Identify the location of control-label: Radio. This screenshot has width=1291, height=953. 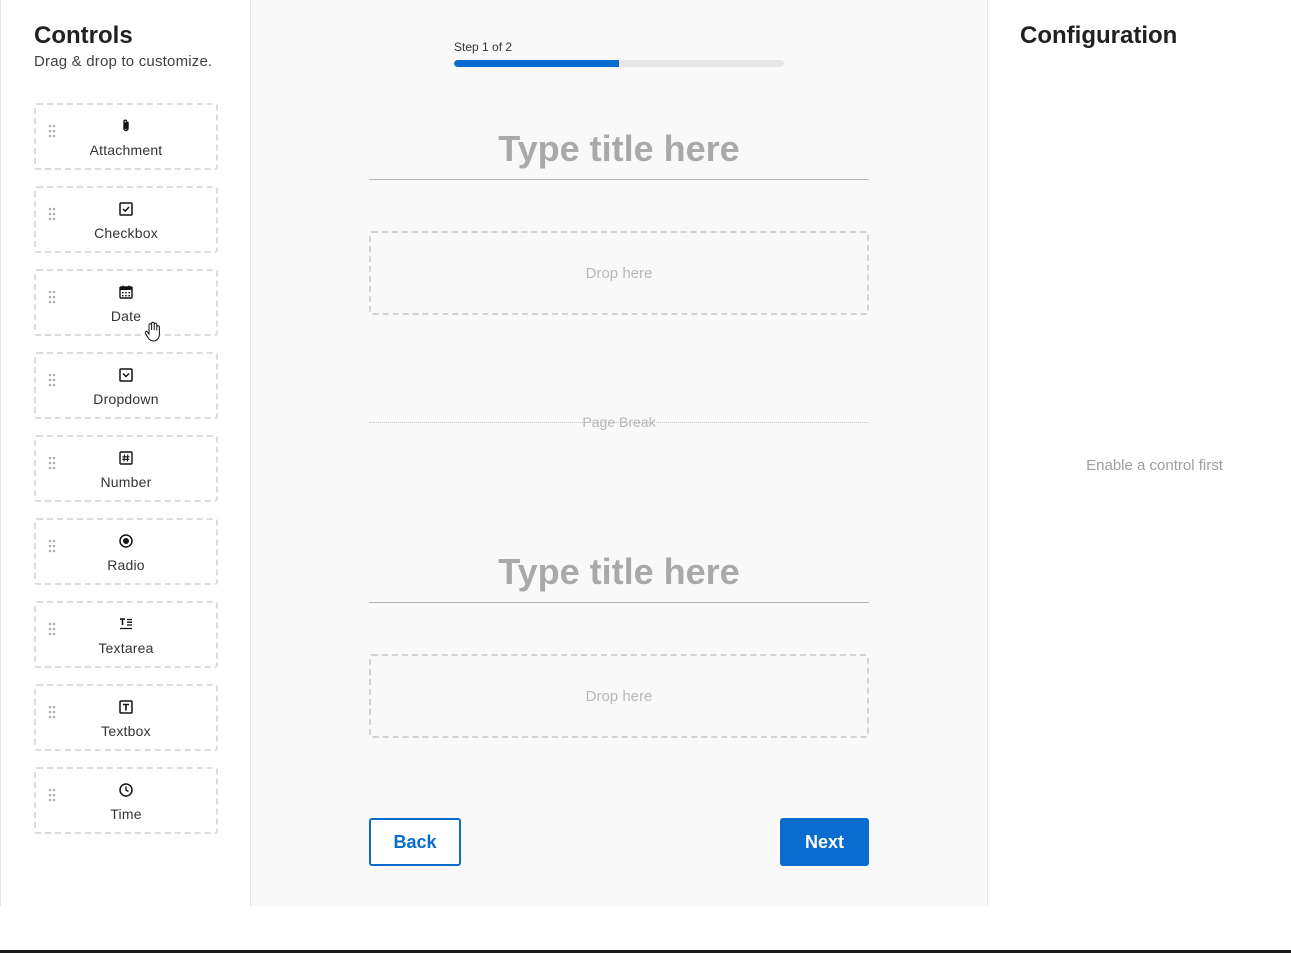
(126, 565).